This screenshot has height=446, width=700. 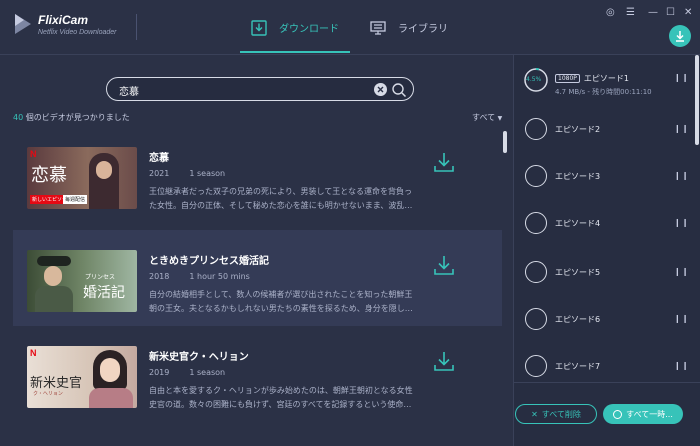 I want to click on maximize-icon: ☐, so click(x=670, y=12).